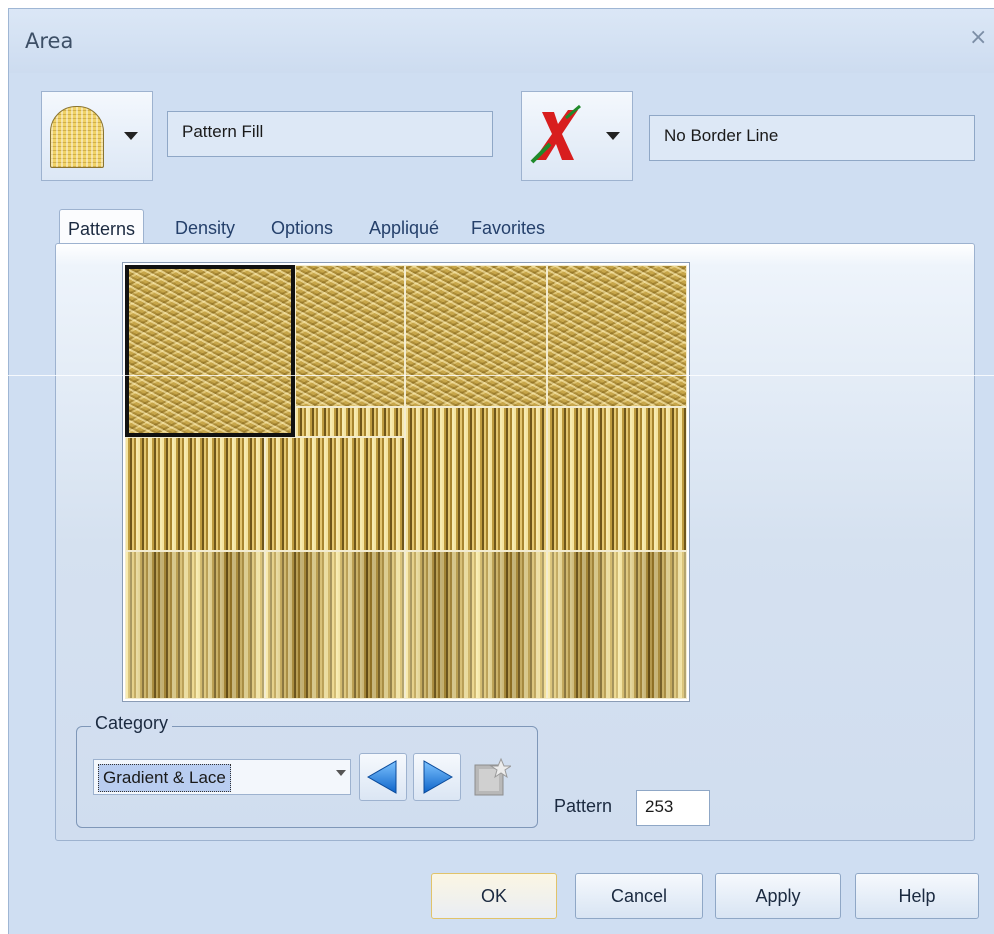 This screenshot has width=994, height=934. What do you see at coordinates (978, 37) in the screenshot?
I see `close-icon: ×` at bounding box center [978, 37].